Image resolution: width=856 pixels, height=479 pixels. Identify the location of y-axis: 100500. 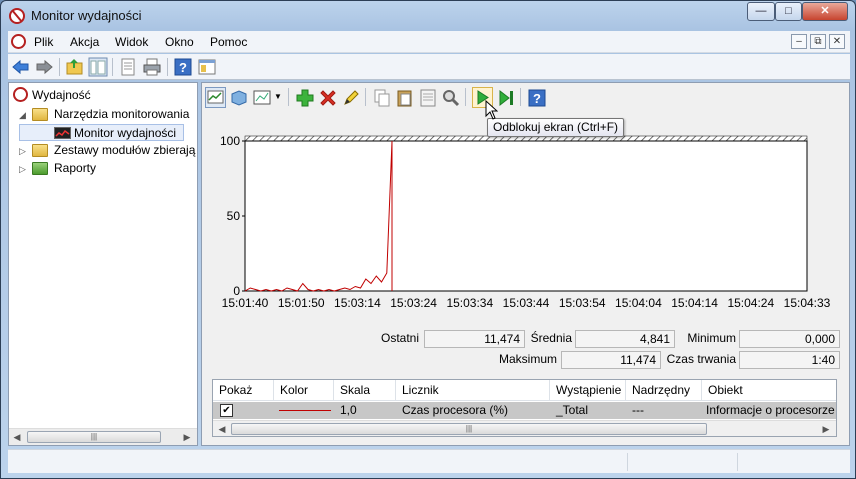
(232, 216).